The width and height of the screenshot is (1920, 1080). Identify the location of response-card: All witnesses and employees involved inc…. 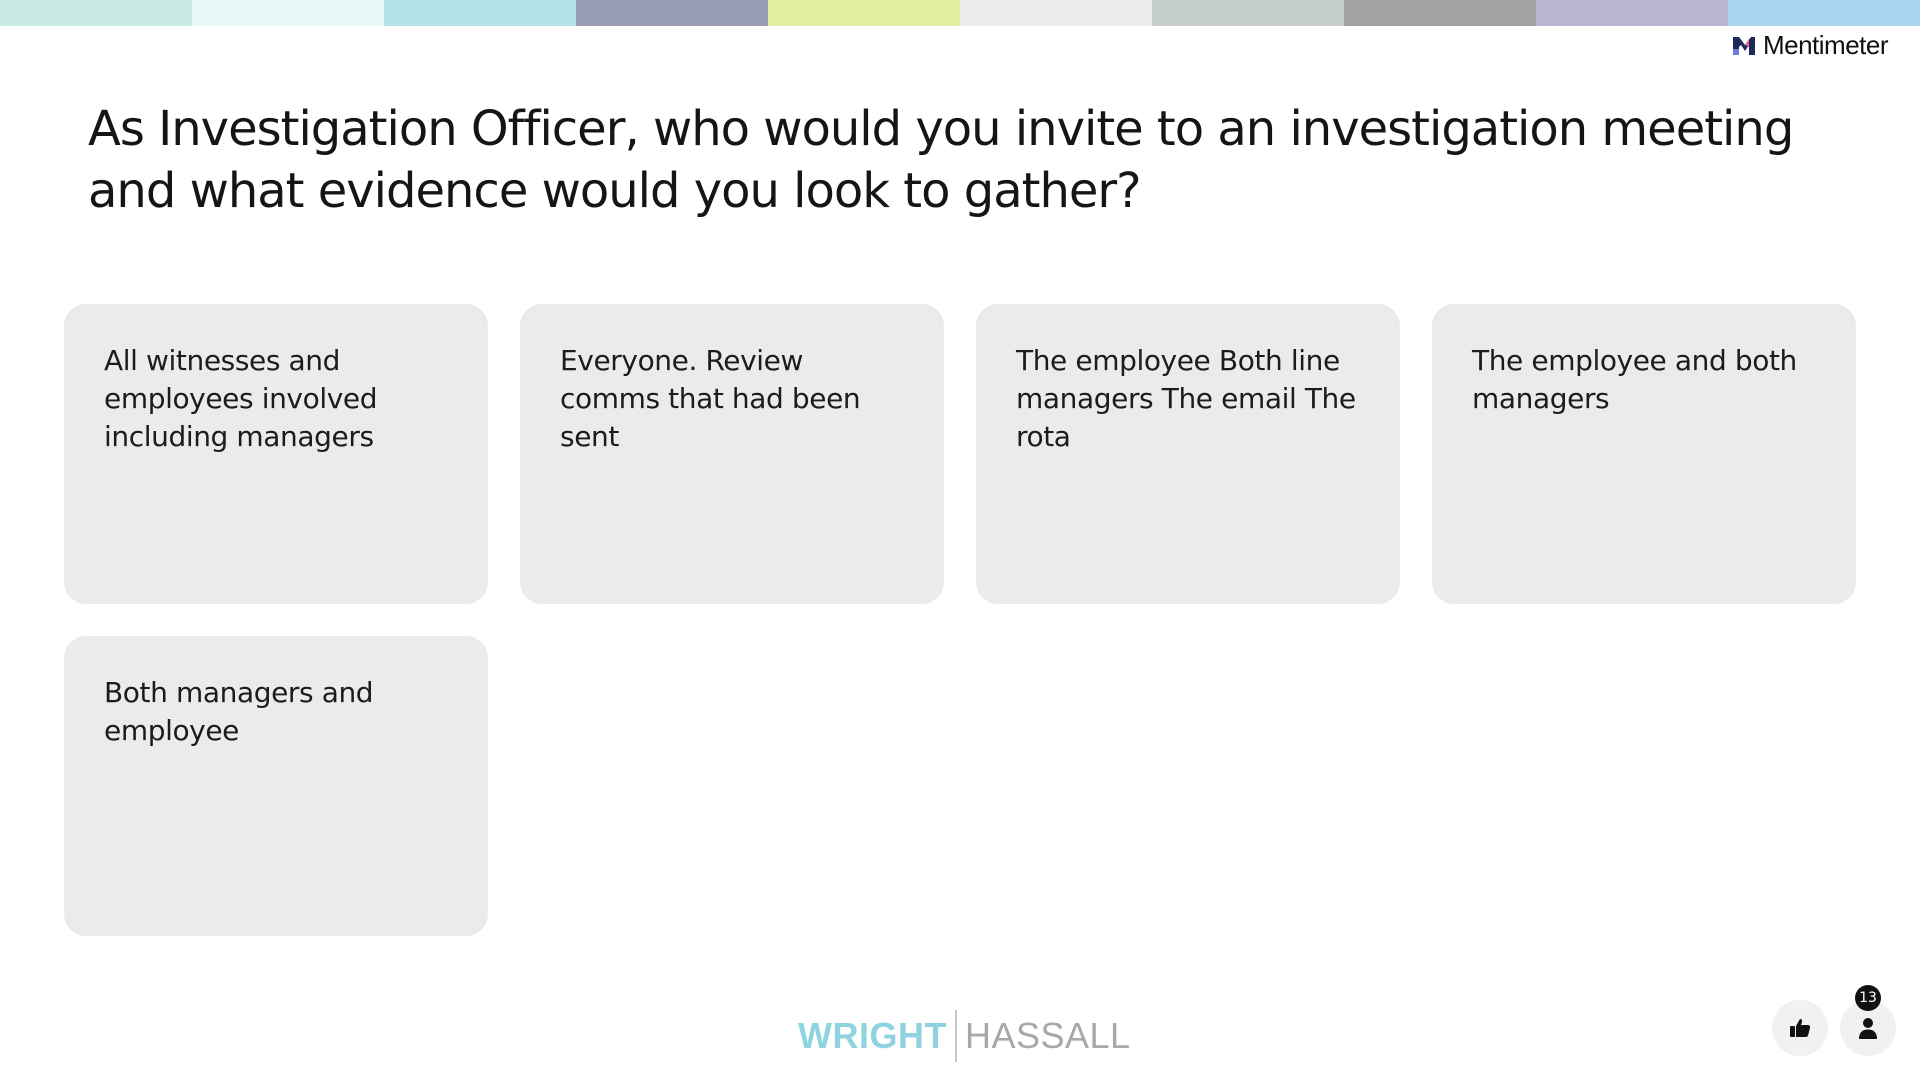
(276, 454).